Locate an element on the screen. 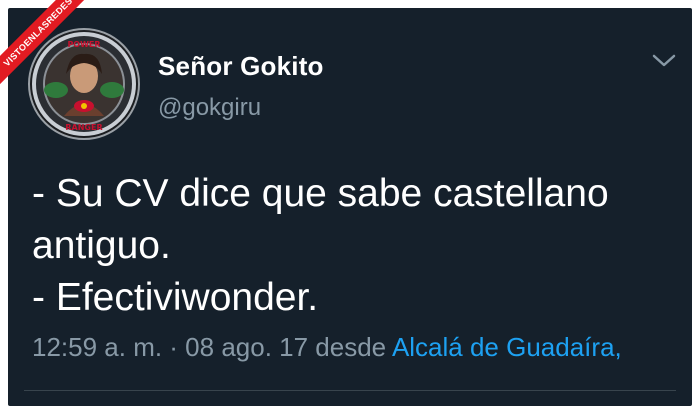 The width and height of the screenshot is (700, 414). tweet-timestamp: 12:59 a. m. · 08 ago. 17 desde is located at coordinates (209, 347).